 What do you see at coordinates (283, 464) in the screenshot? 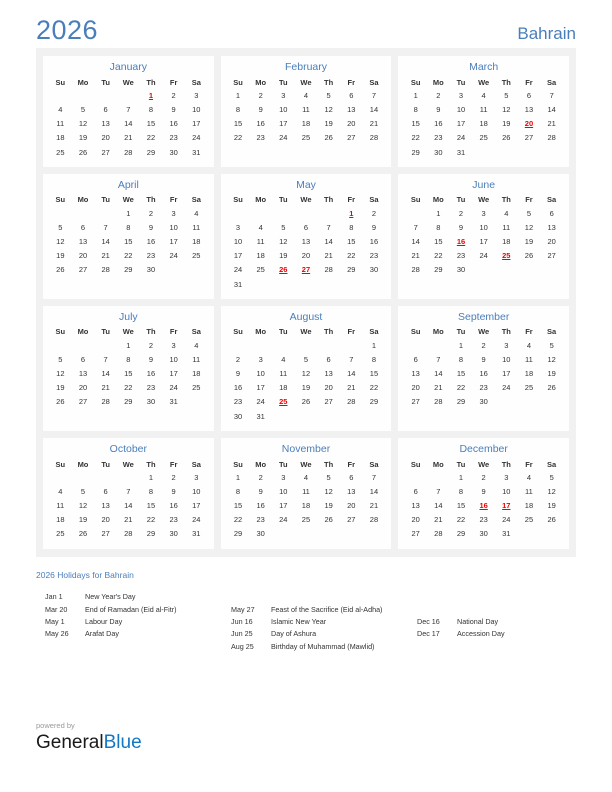
I see `weekday-header-tu: Tu` at bounding box center [283, 464].